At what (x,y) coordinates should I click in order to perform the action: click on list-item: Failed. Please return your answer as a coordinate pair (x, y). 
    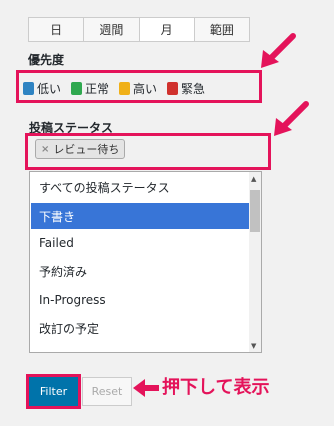
    Looking at the image, I should click on (140, 243).